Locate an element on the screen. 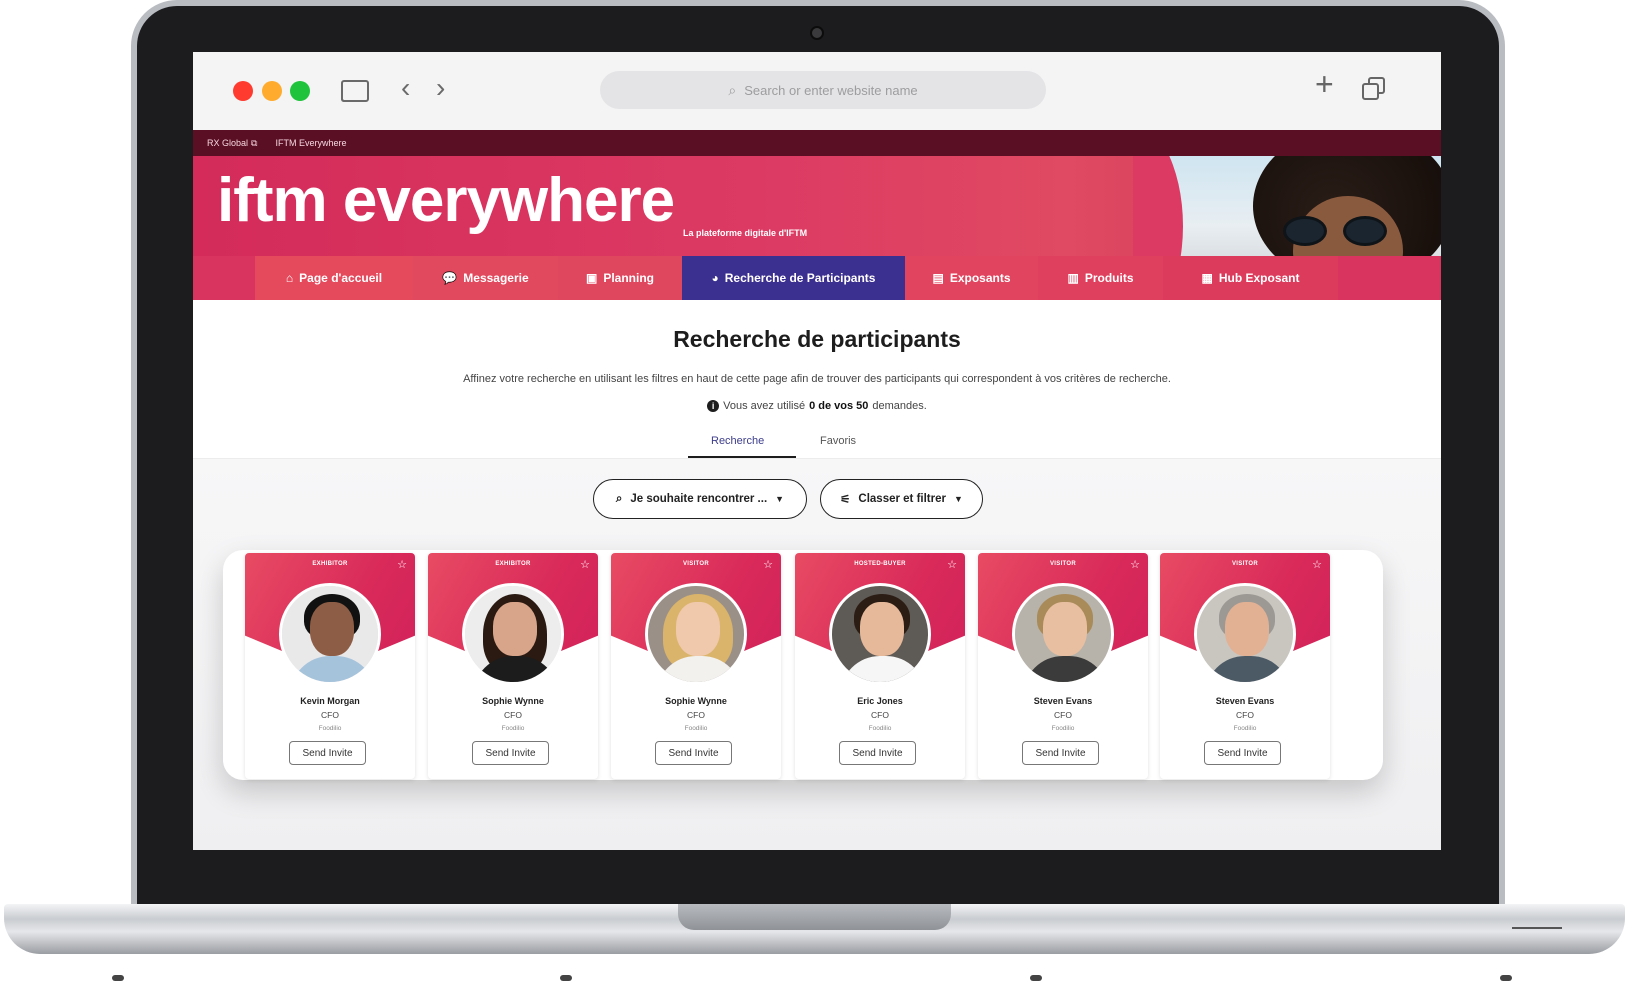 This screenshot has width=1629, height=990. tab-recherche: Recherche is located at coordinates (737, 441).